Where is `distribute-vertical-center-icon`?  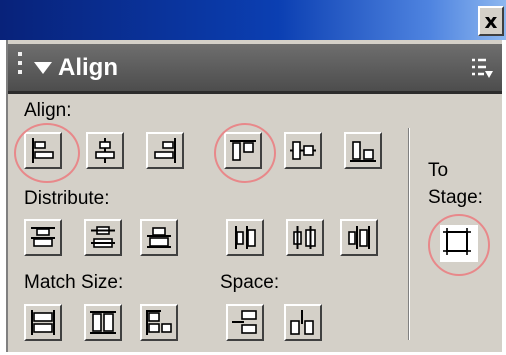
distribute-vertical-center-icon is located at coordinates (103, 237).